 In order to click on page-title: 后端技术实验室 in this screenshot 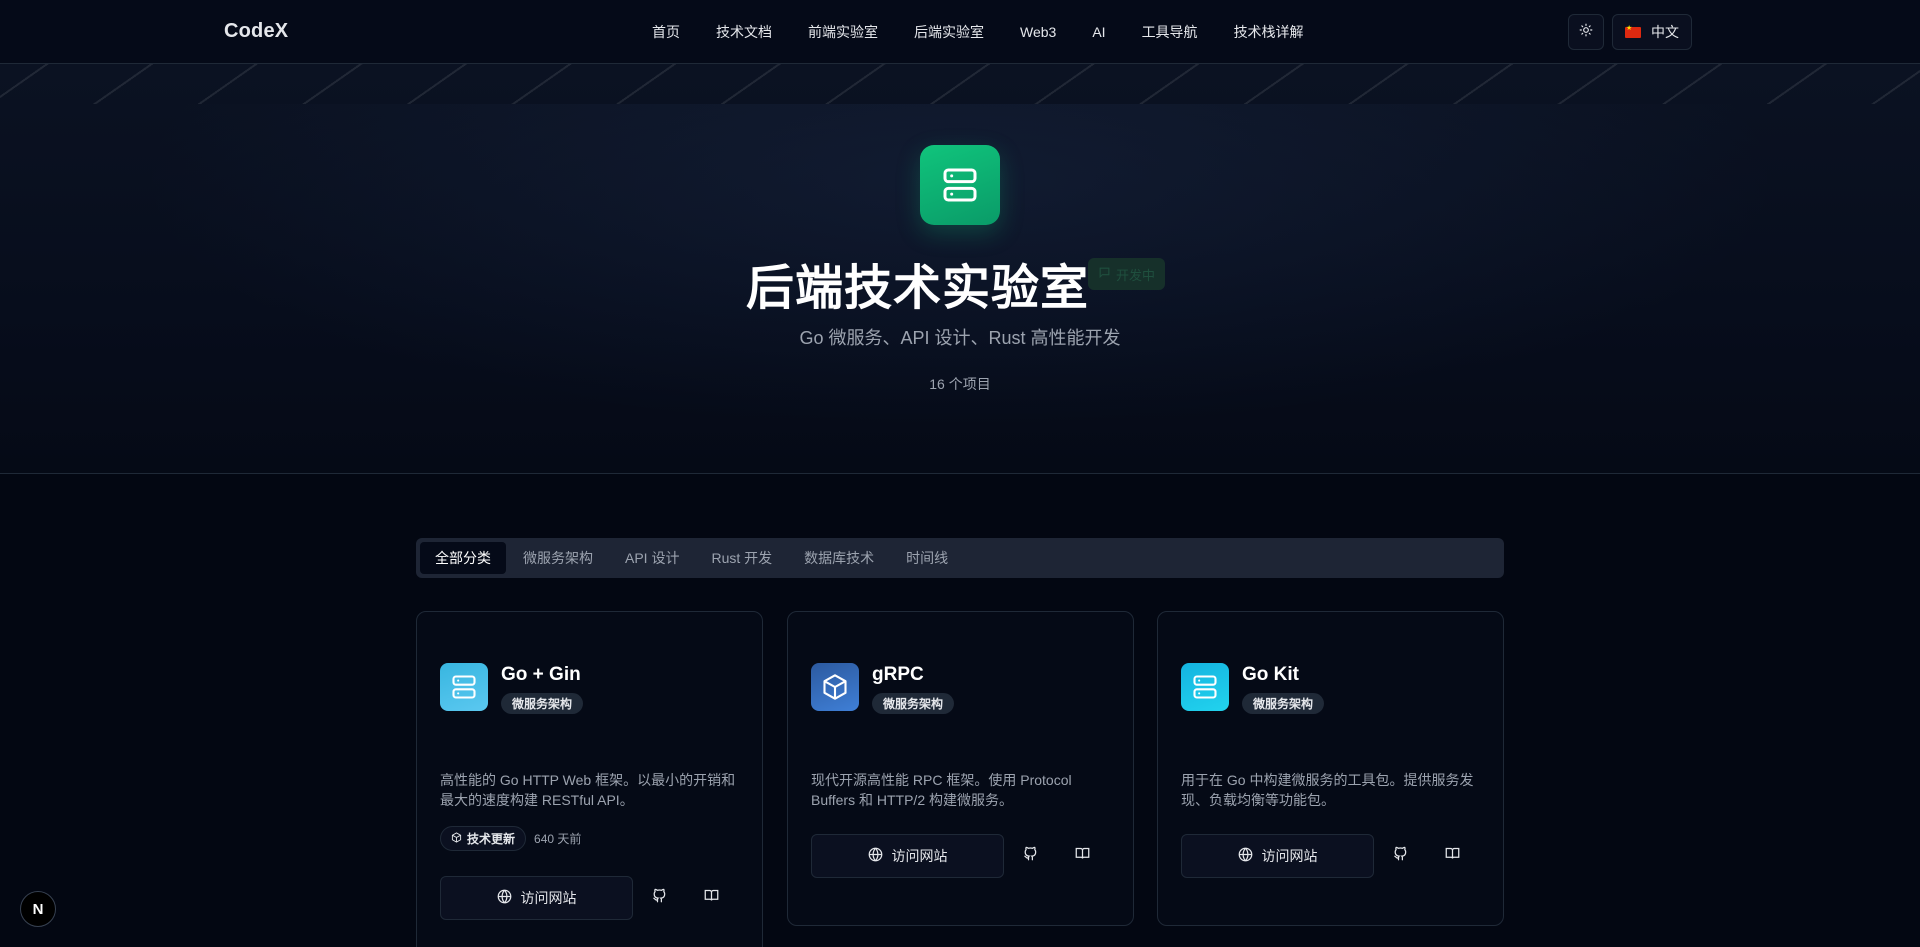, I will do `click(918, 288)`.